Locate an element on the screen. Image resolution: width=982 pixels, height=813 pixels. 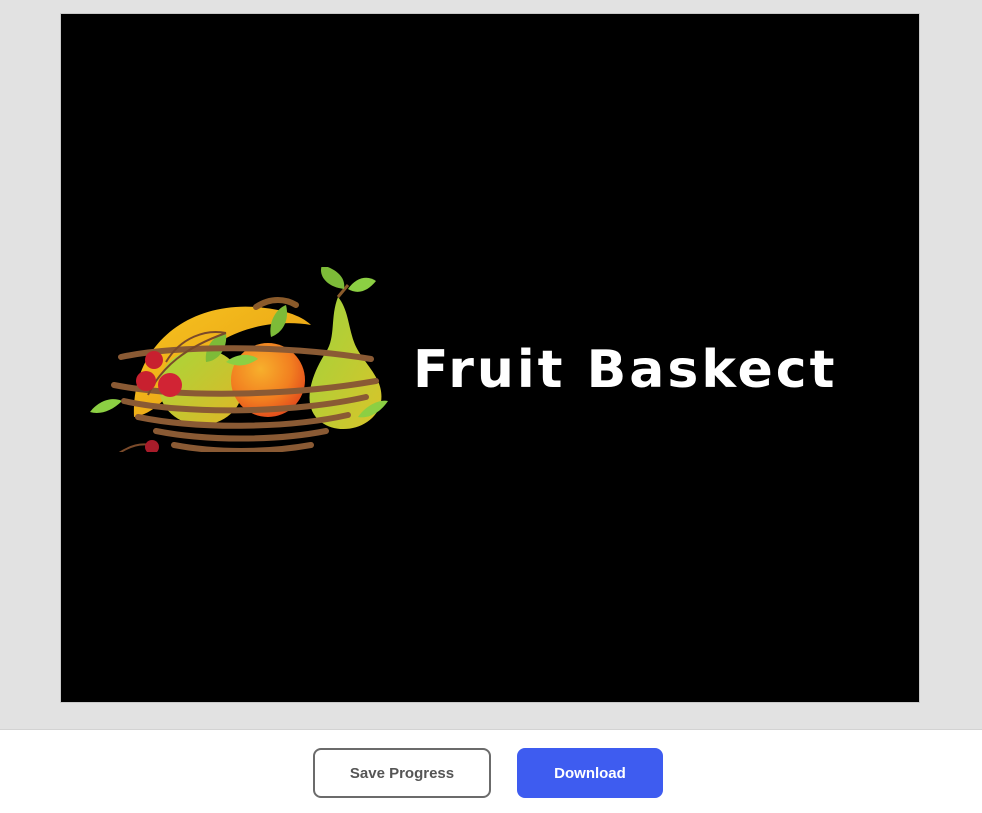
fruit-basket-icon is located at coordinates (239, 359).